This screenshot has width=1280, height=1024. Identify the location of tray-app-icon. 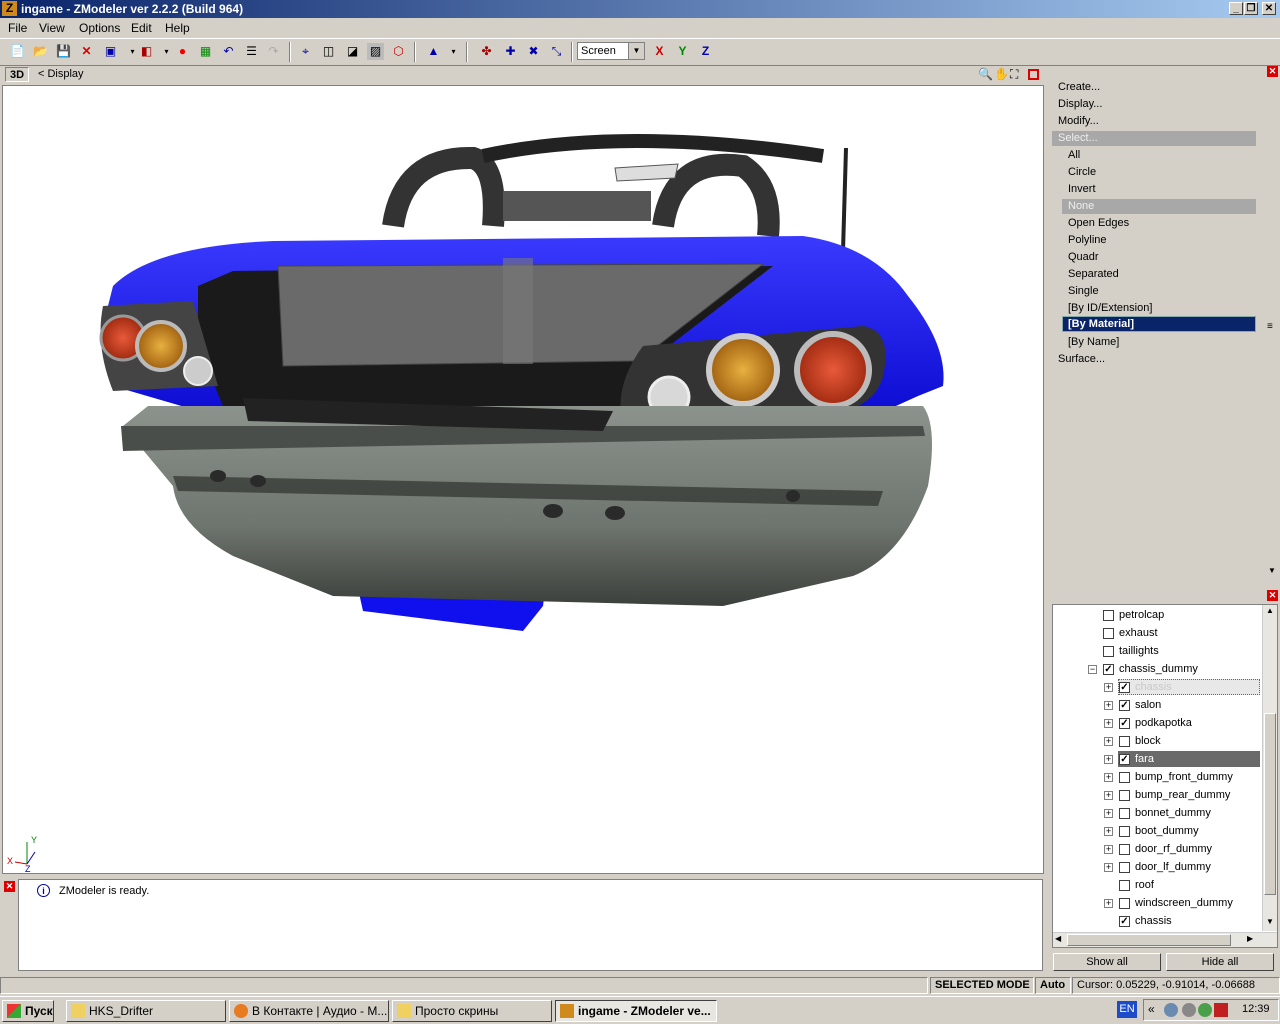
(1189, 1010).